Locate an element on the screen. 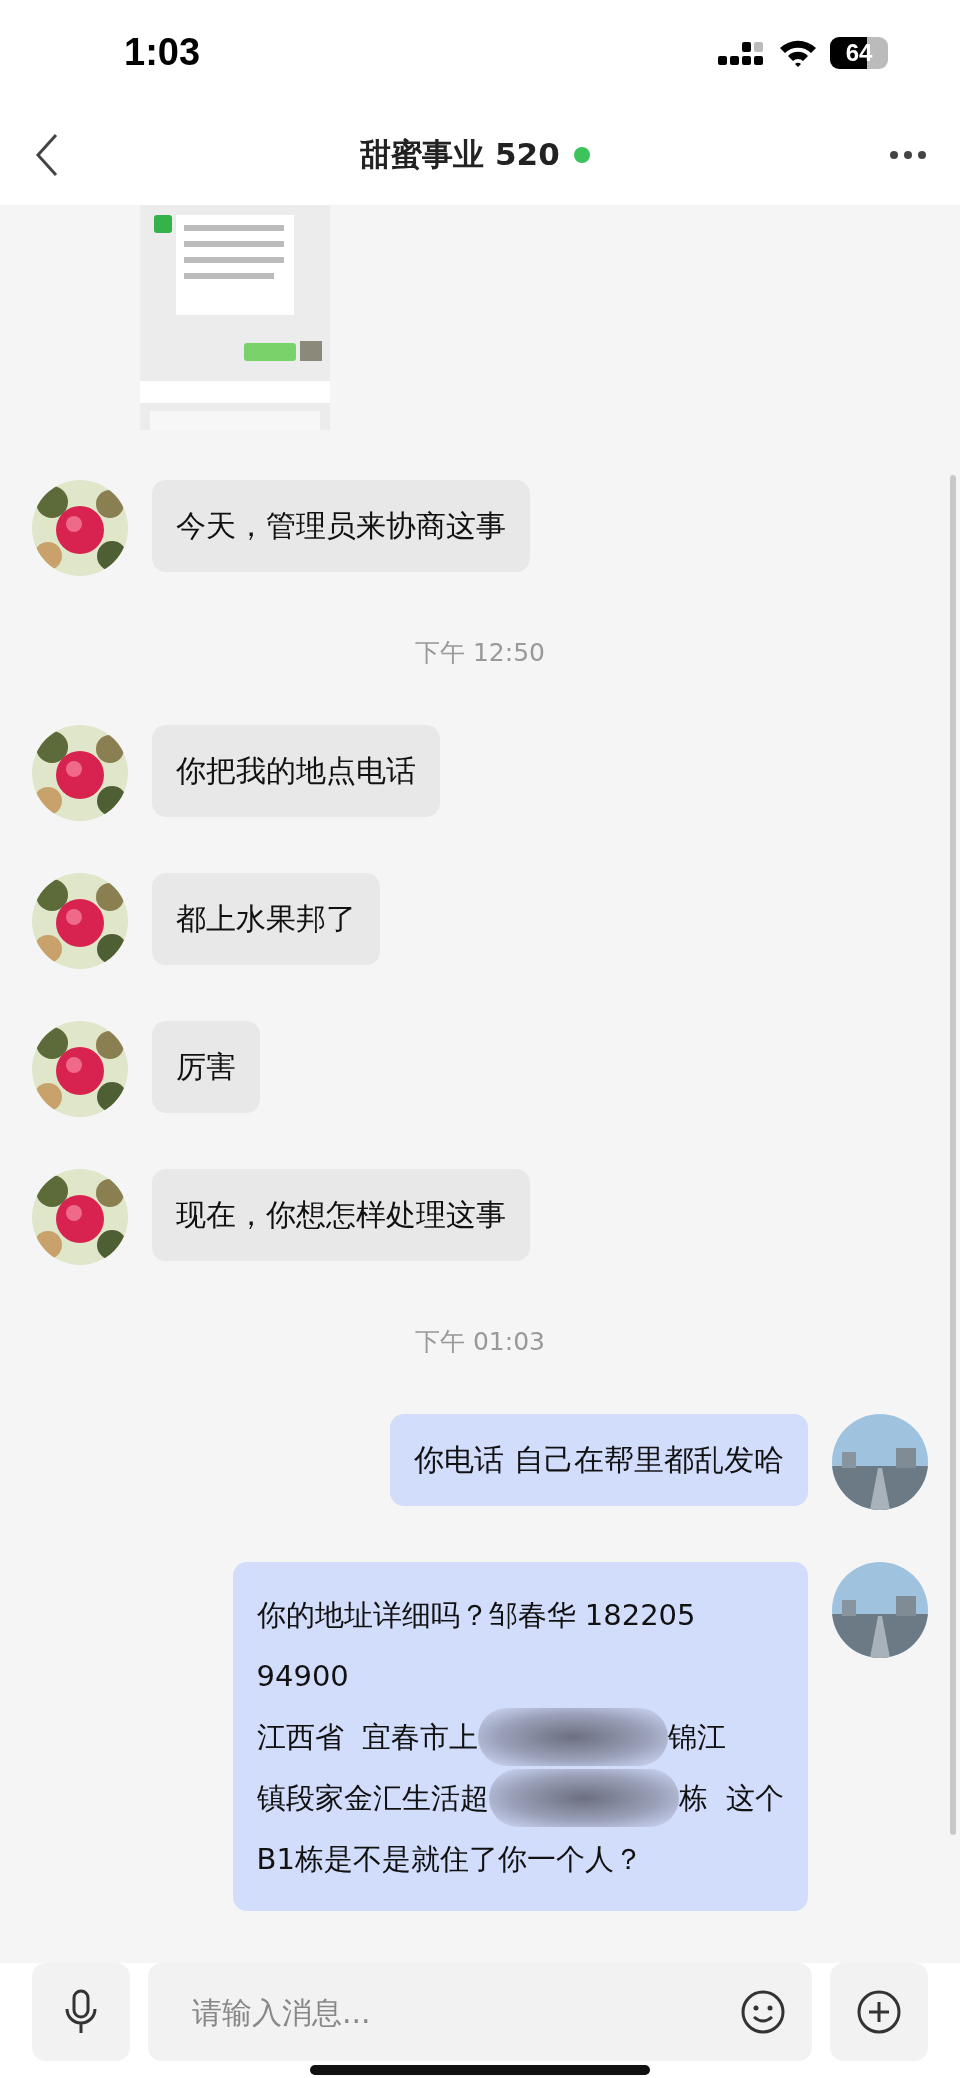  message-text: 江西省 宜春市上 is located at coordinates (367, 1737).